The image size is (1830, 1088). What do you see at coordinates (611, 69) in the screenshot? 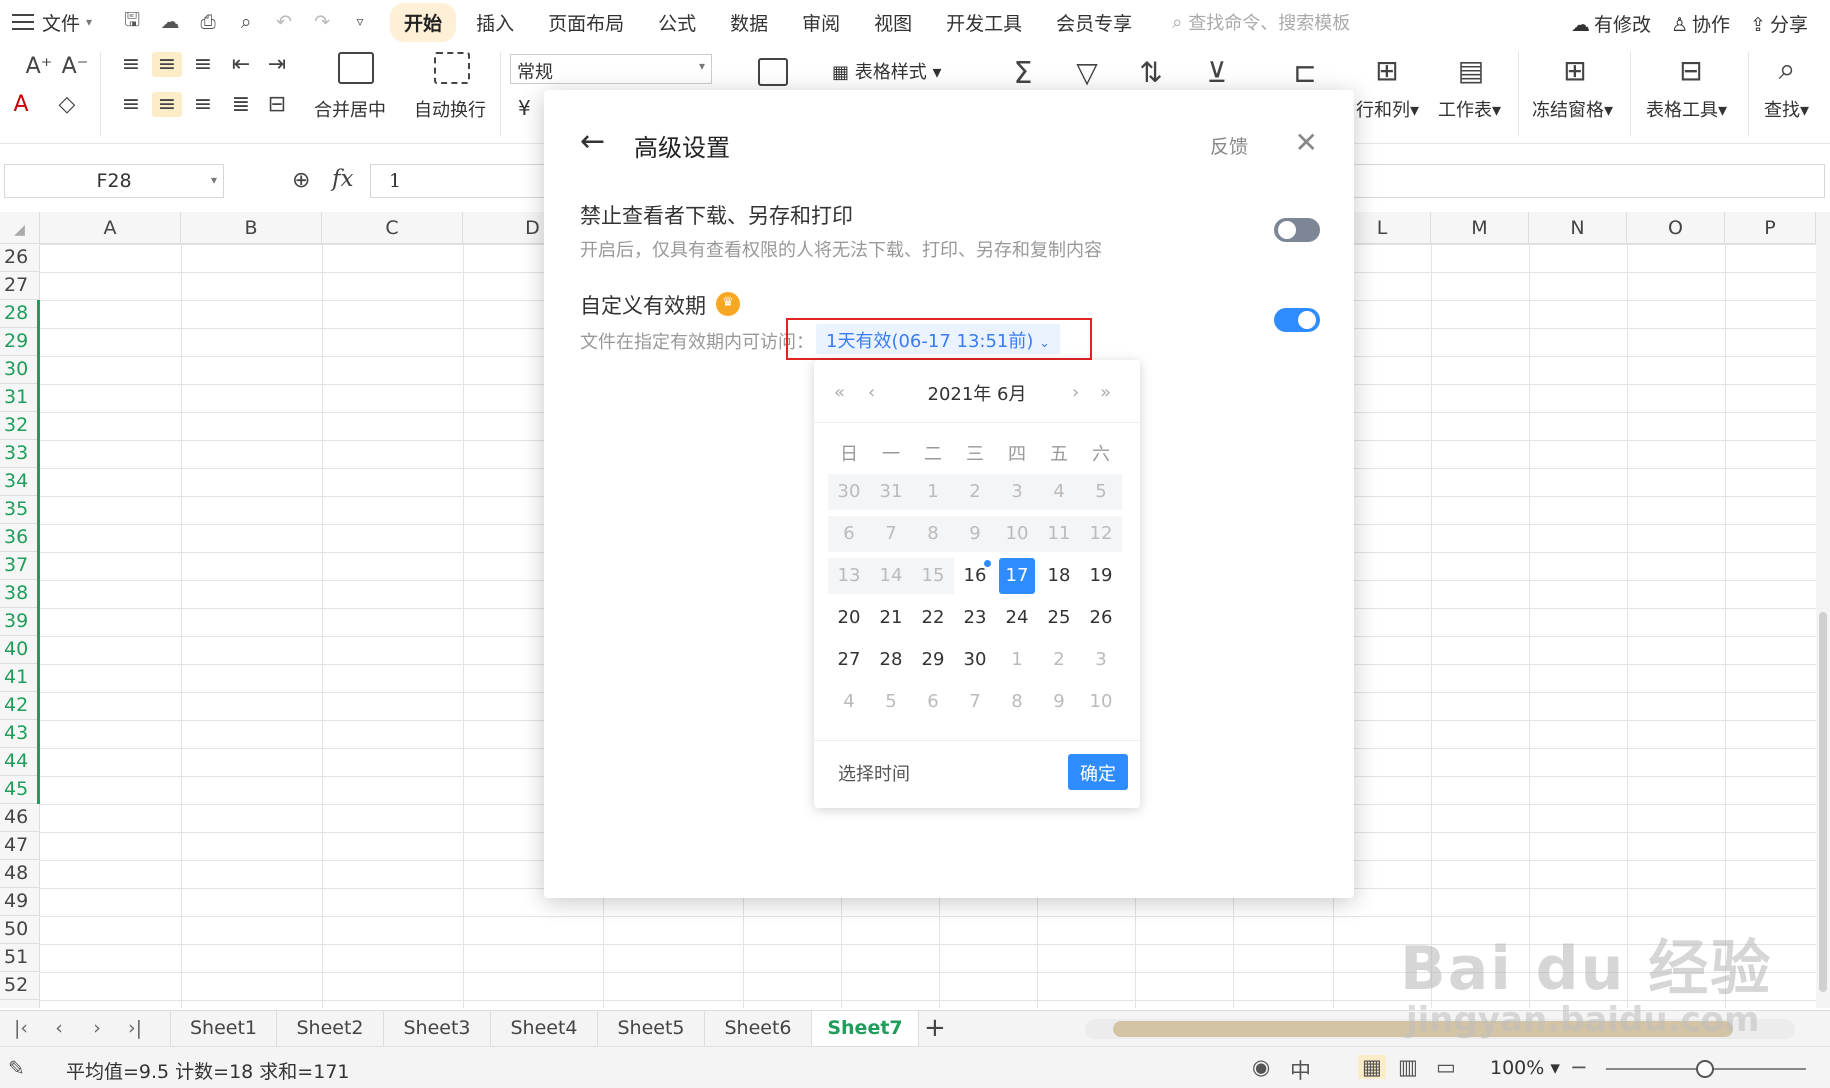
I see `number-format-select: 常规` at bounding box center [611, 69].